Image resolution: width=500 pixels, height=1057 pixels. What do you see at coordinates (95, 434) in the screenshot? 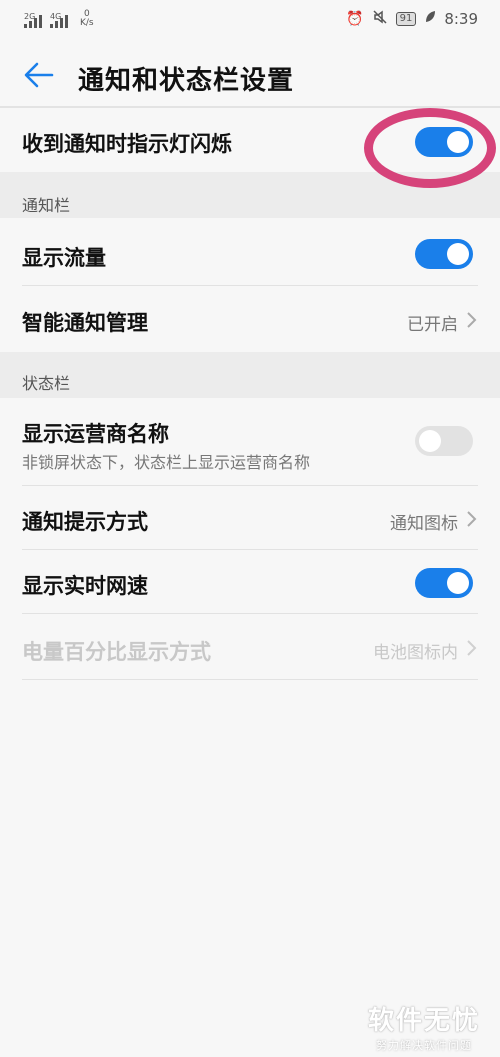
I see `carrier-name-label: 显示运营商名称` at bounding box center [95, 434].